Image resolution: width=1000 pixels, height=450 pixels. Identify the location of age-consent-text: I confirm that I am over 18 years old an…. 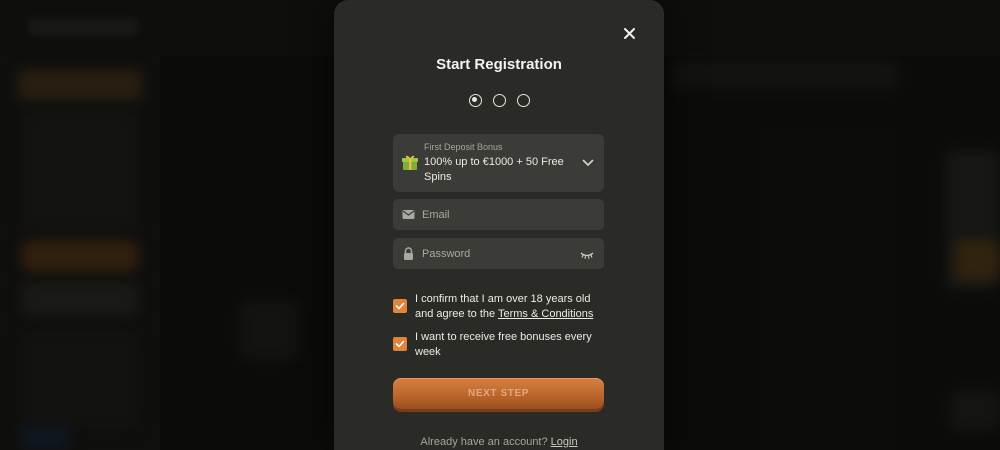
(511, 306).